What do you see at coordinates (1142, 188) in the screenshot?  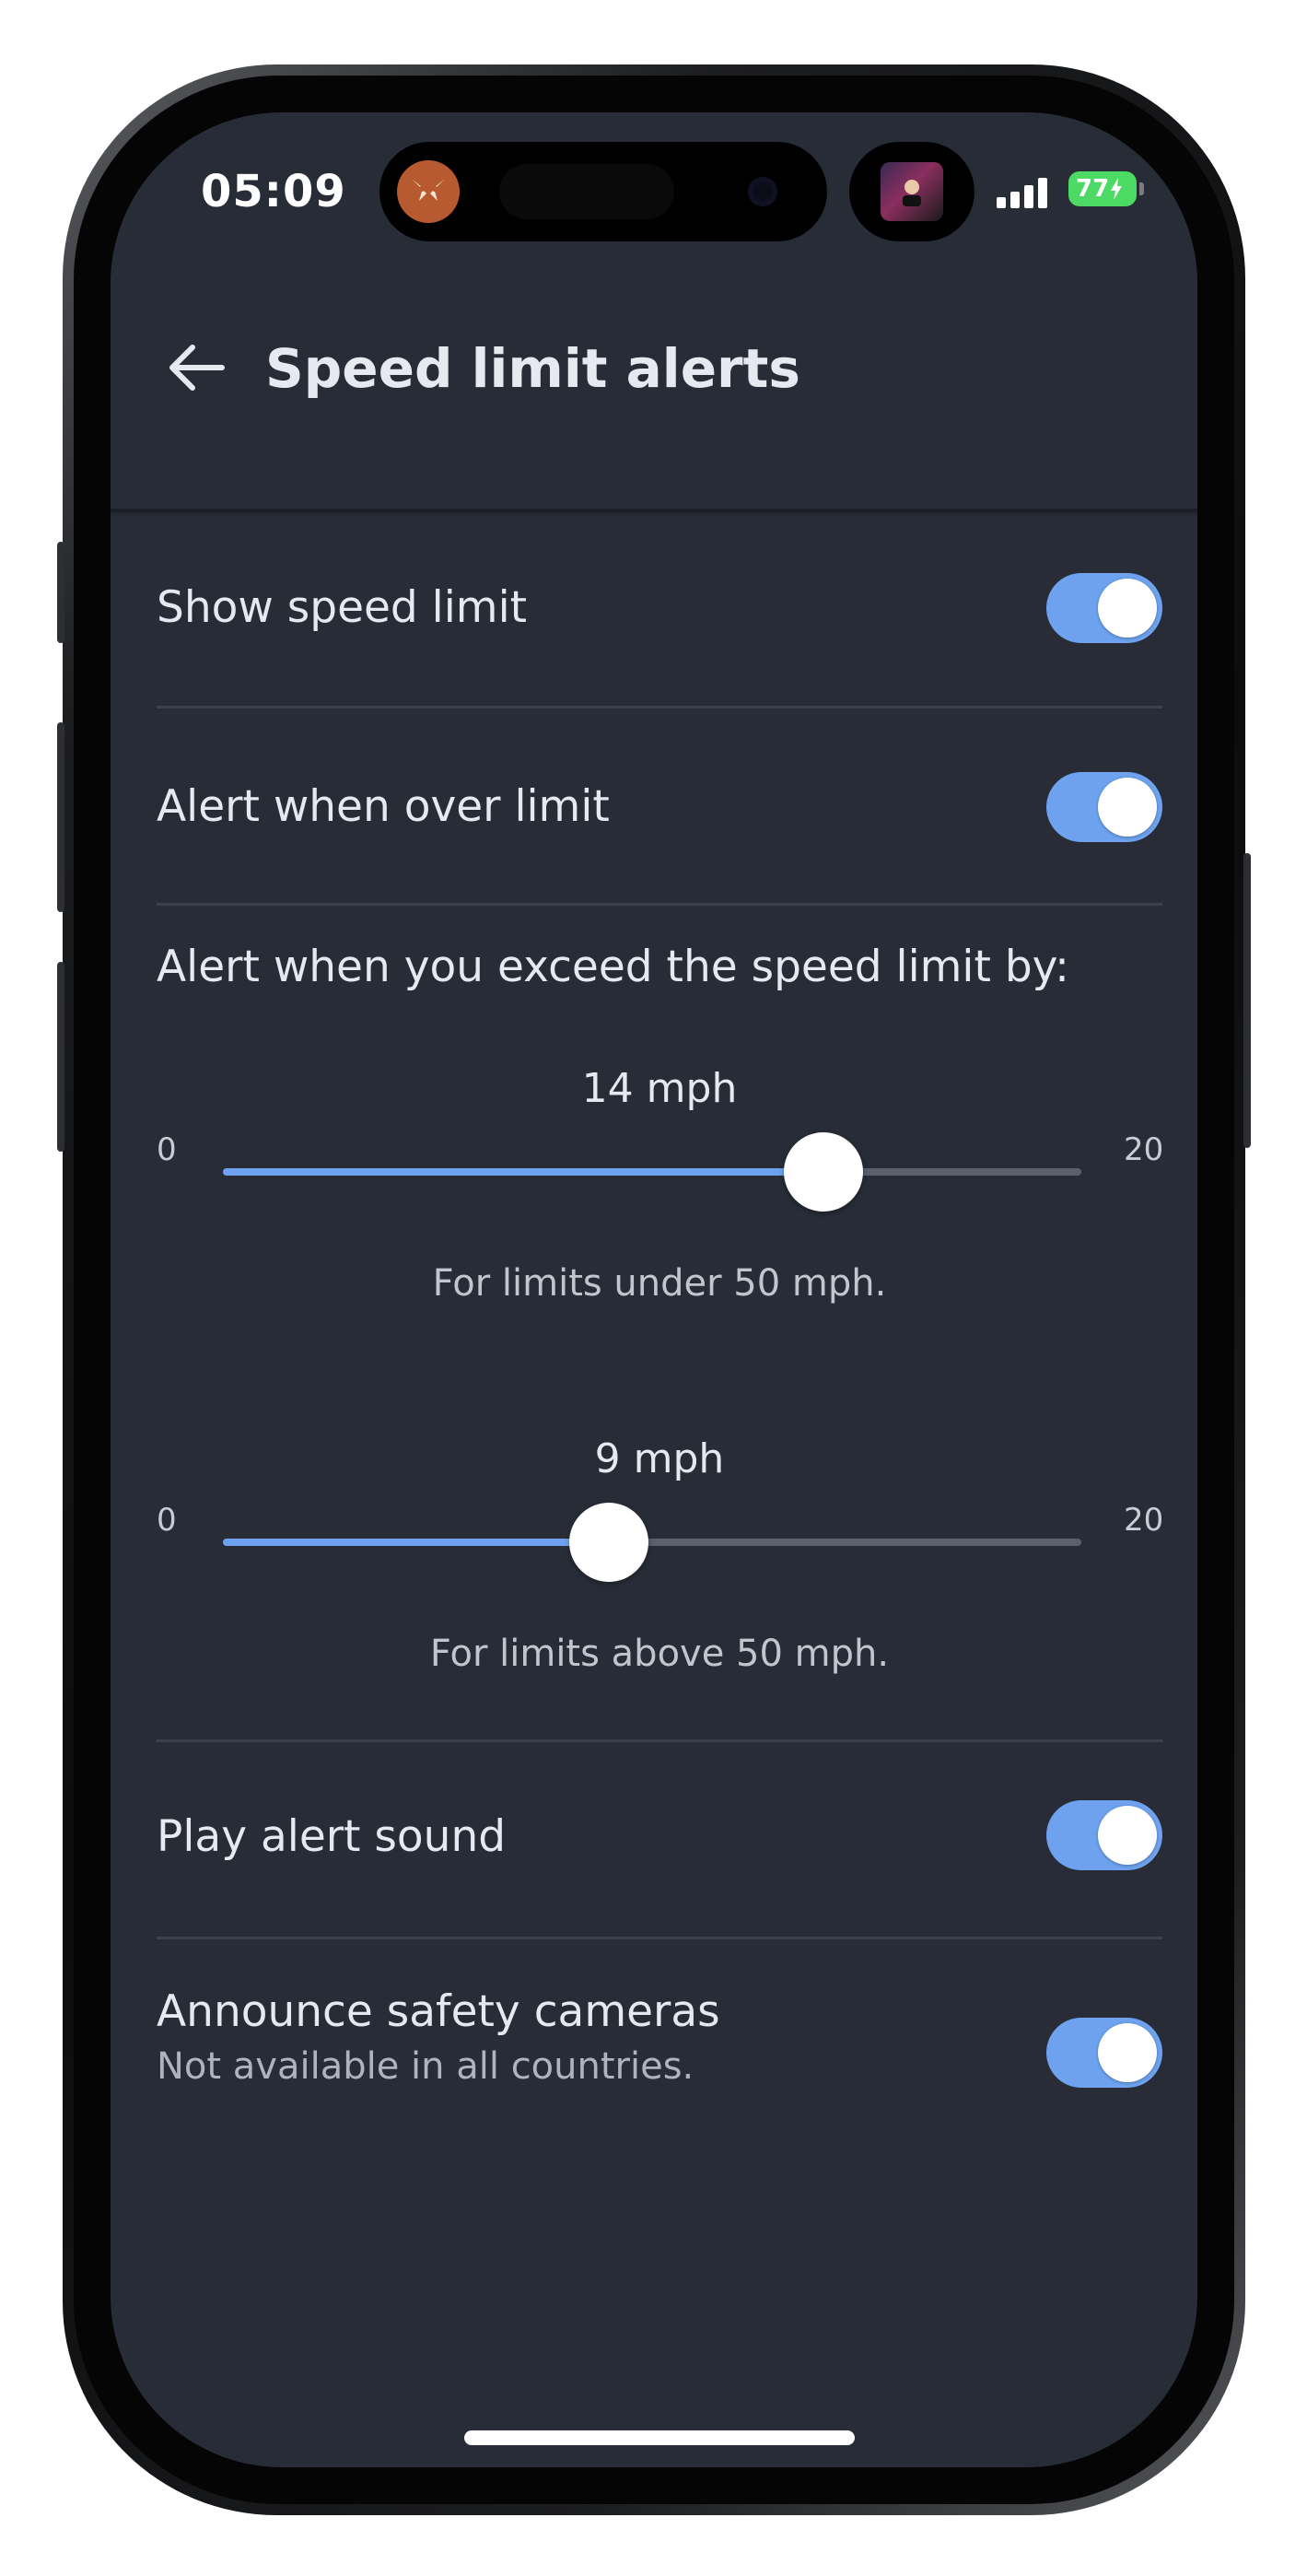 I see `battery-cap` at bounding box center [1142, 188].